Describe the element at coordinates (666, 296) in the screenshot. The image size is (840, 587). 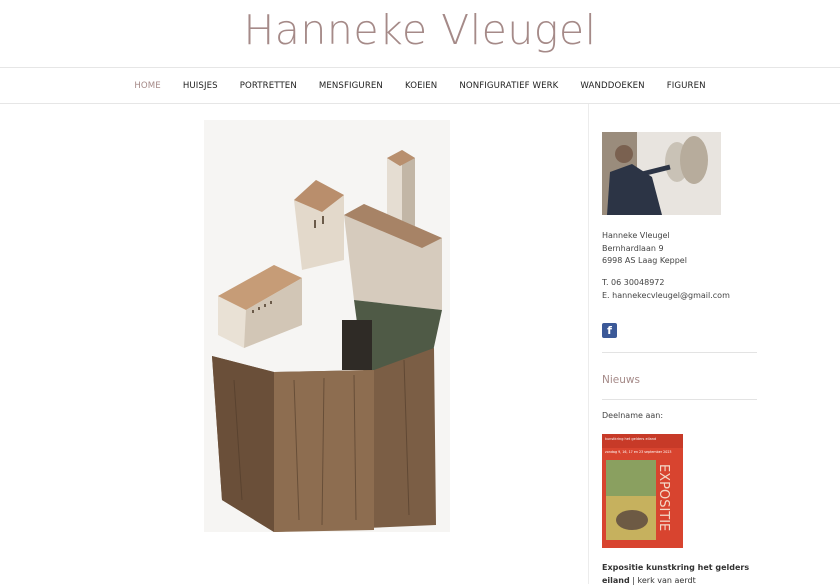
I see `email-link: E. hannekecvleugel@gmail.com` at that location.